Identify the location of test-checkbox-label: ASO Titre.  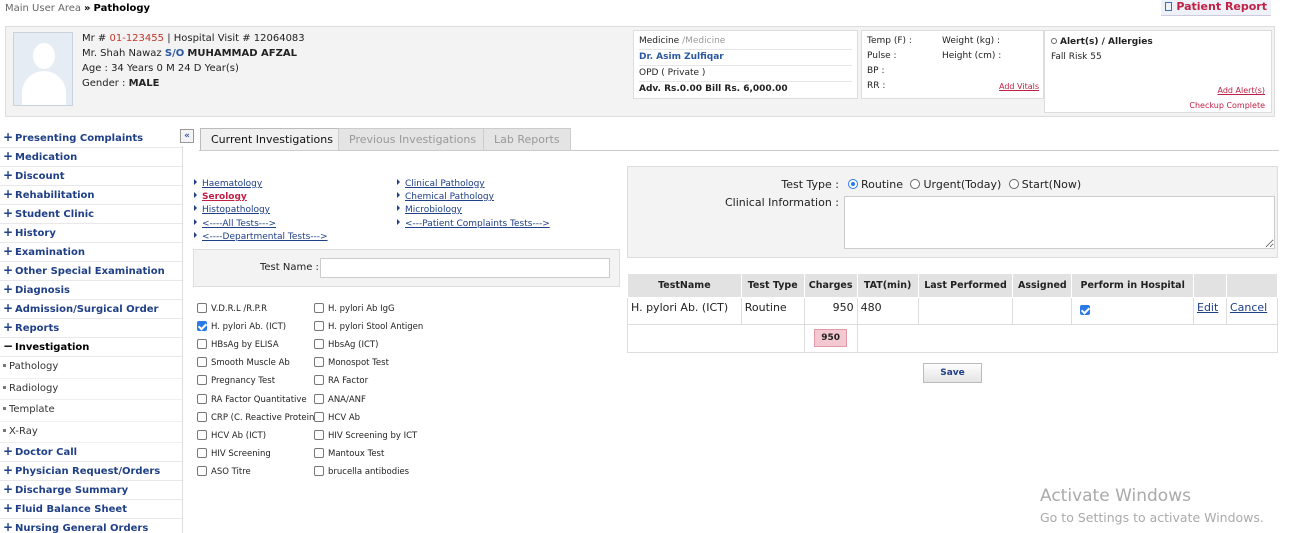
(231, 472).